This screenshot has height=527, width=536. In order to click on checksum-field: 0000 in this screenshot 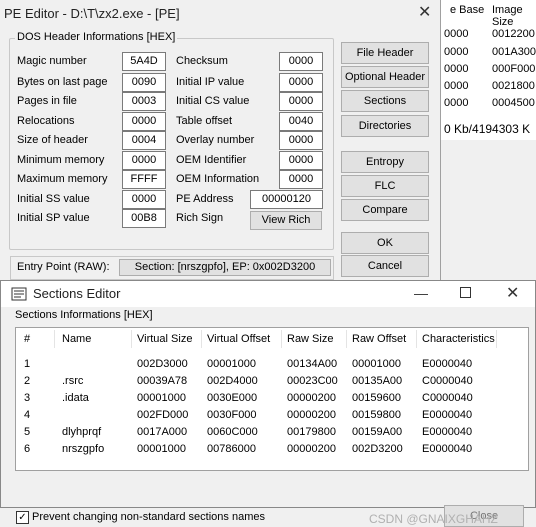, I will do `click(301, 61)`.